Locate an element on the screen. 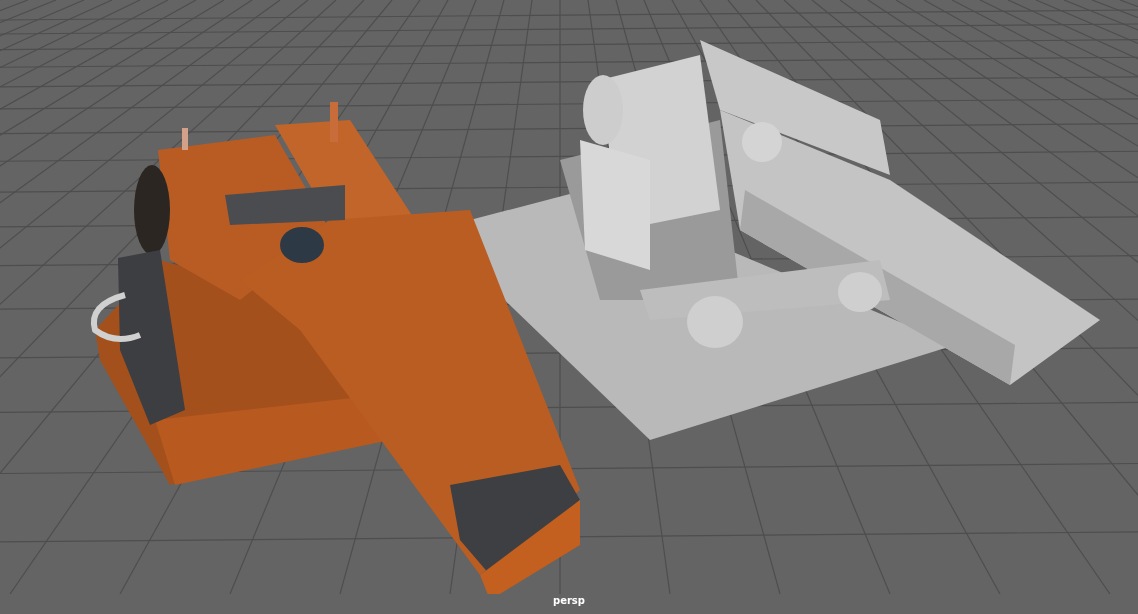 The width and height of the screenshot is (1138, 614). camera-label: persp is located at coordinates (569, 601).